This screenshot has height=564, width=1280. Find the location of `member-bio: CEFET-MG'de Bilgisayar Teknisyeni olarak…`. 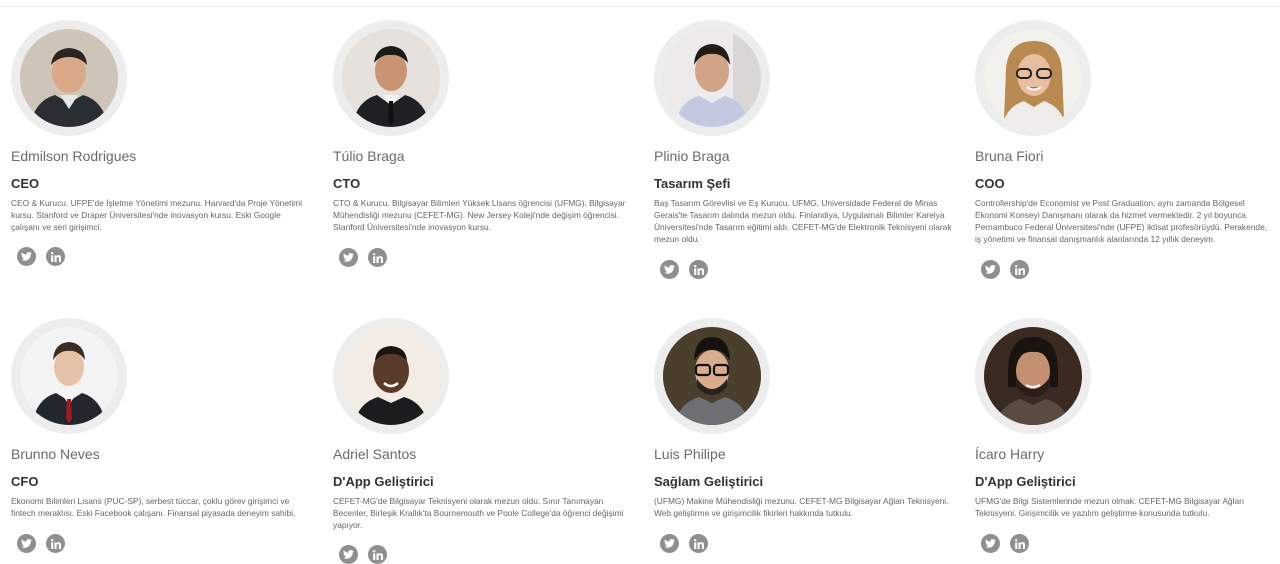

member-bio: CEFET-MG'de Bilgisayar Teknisyeni olarak… is located at coordinates (478, 513).